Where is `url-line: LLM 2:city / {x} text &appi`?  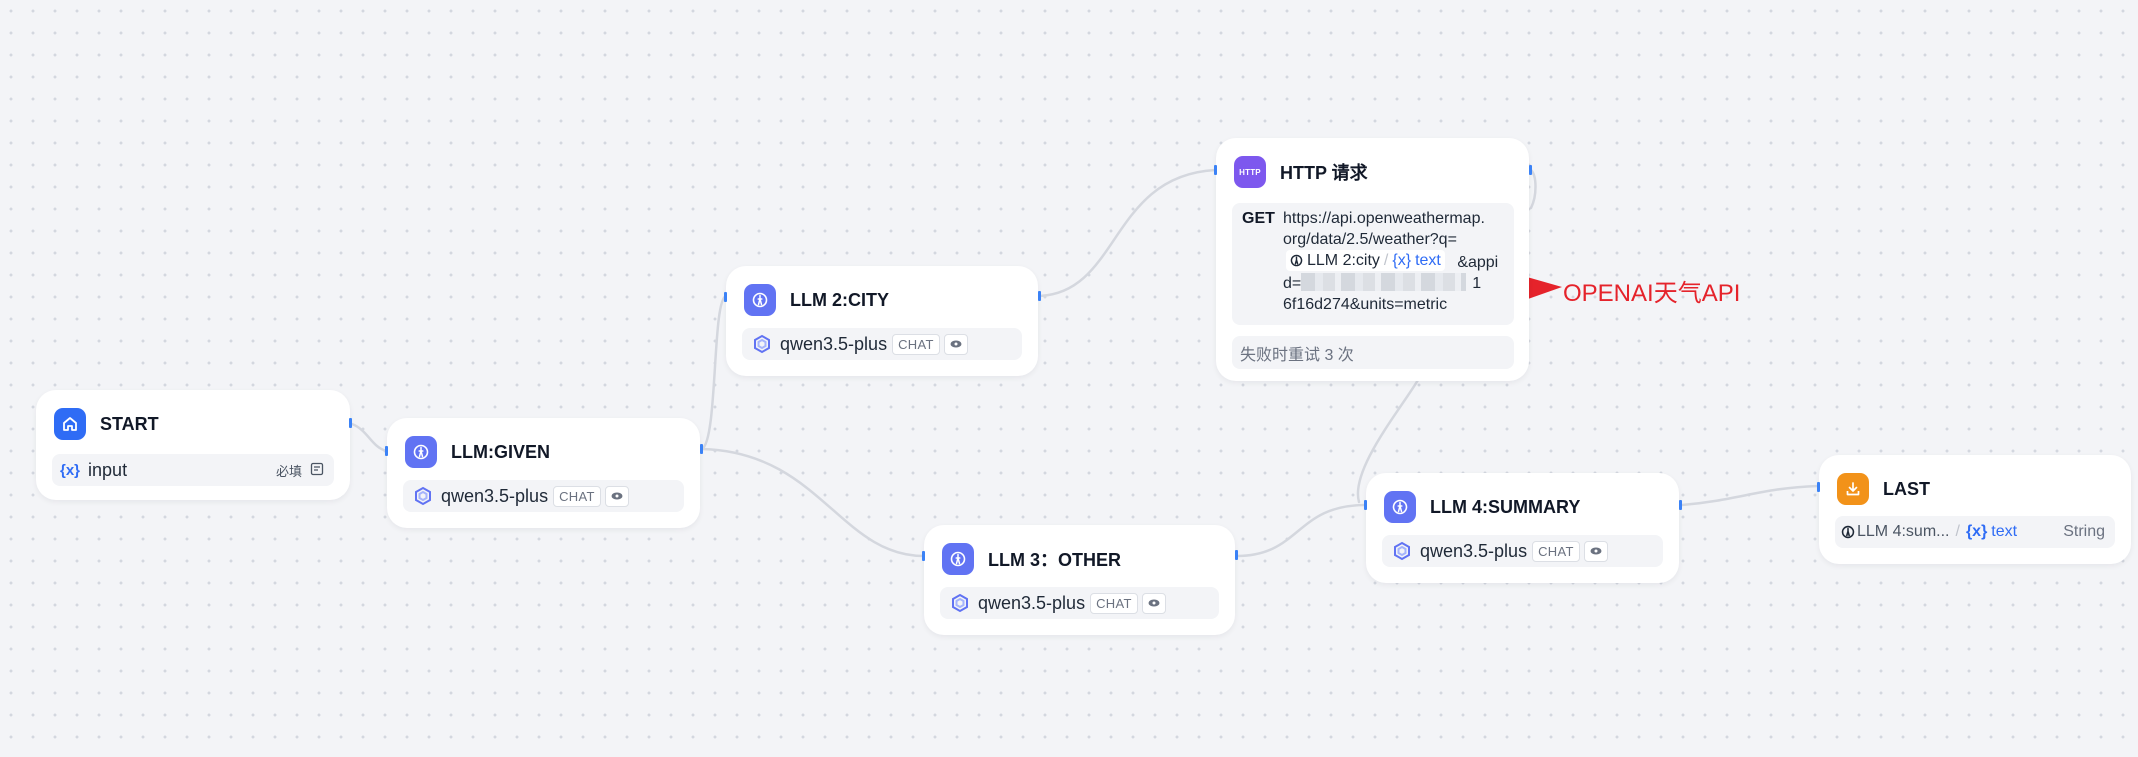
url-line: LLM 2:city / {x} text &appi is located at coordinates (1395, 261).